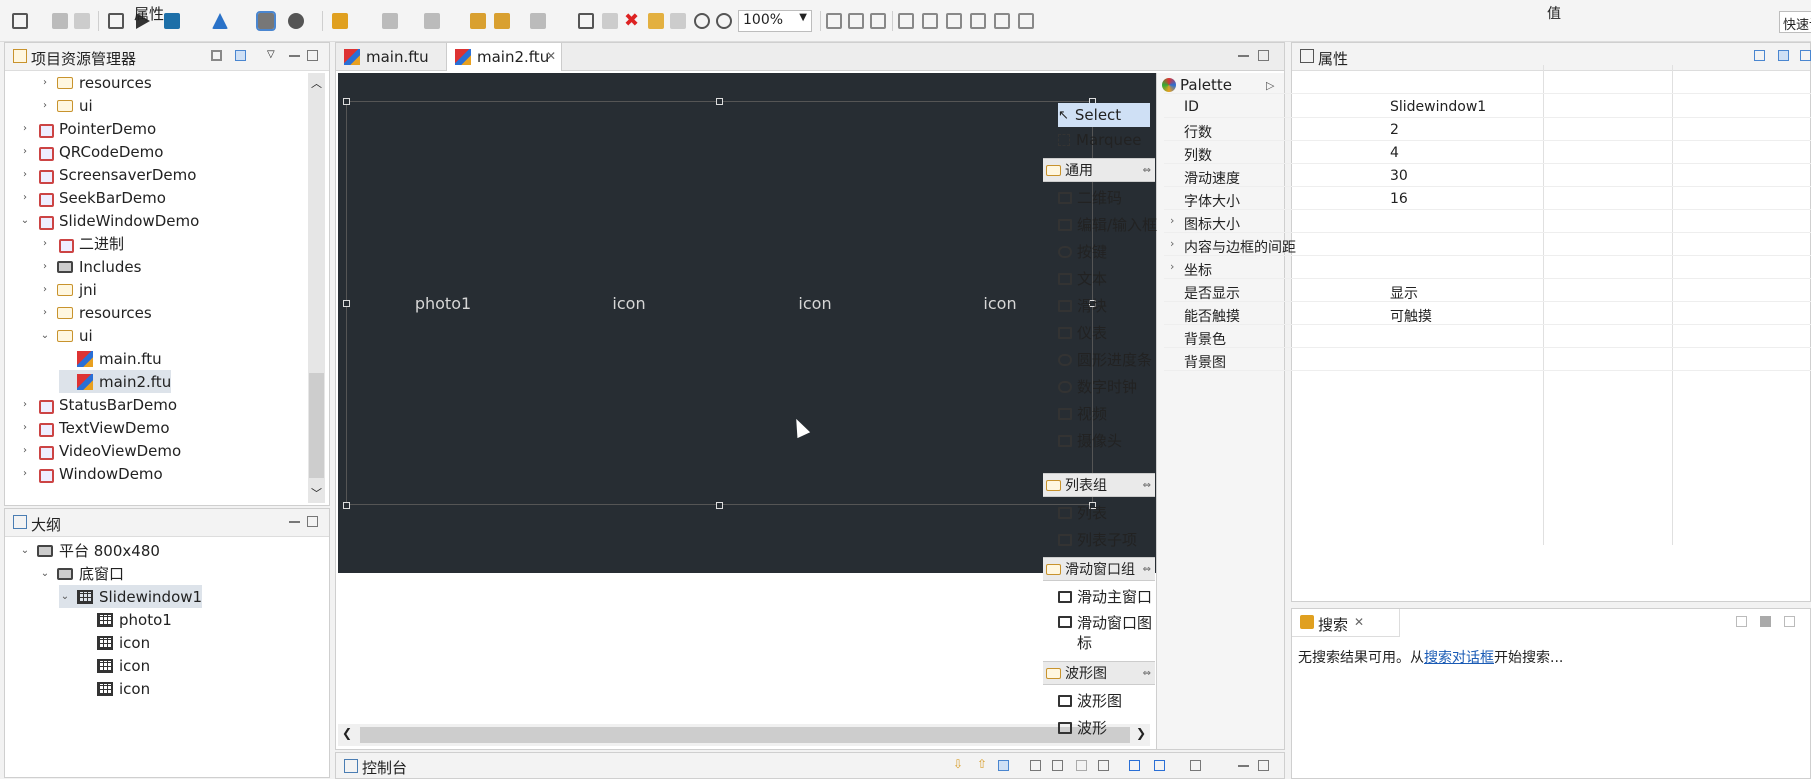 The height and width of the screenshot is (779, 1811). What do you see at coordinates (1002, 21) in the screenshot?
I see `same-height-icon` at bounding box center [1002, 21].